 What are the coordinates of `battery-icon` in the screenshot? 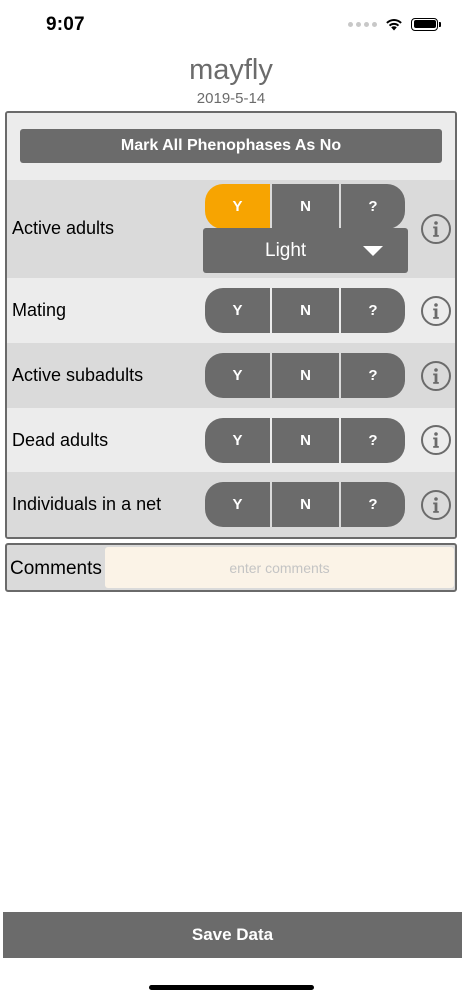 It's located at (426, 24).